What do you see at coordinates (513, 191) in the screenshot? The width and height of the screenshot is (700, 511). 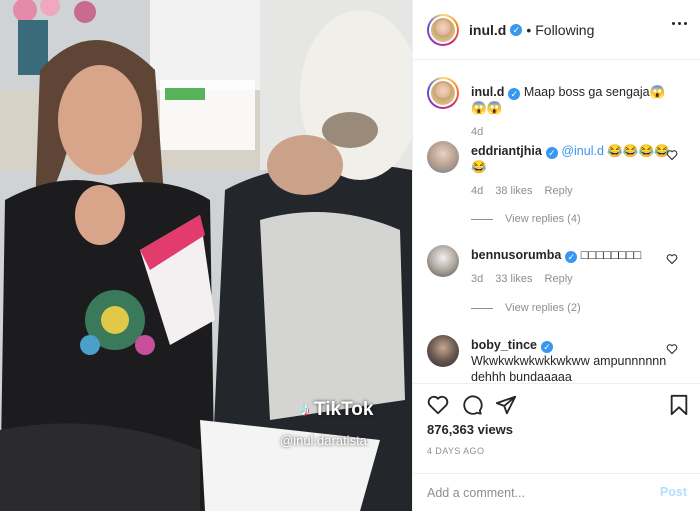 I see `comment-likes: 38 likes` at bounding box center [513, 191].